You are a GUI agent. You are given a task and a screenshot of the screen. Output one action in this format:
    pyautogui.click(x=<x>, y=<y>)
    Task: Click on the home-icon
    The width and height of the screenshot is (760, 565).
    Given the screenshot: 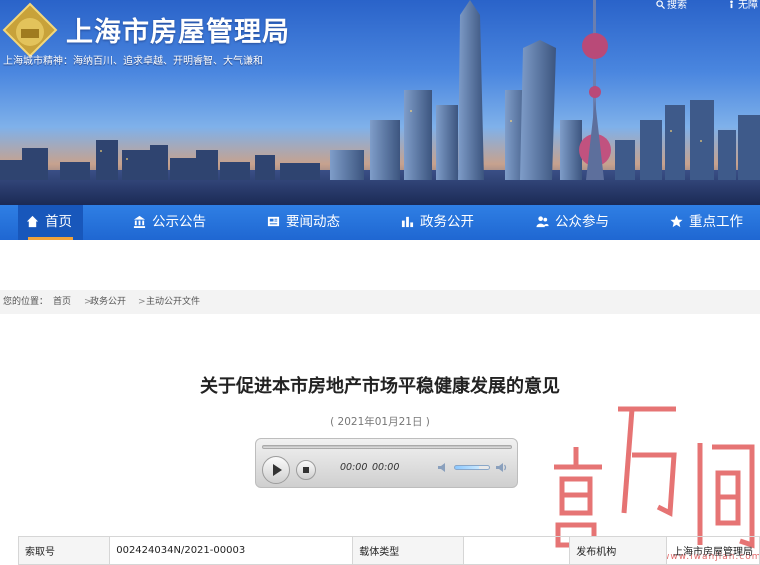 What is the action you would take?
    pyautogui.click(x=32, y=221)
    